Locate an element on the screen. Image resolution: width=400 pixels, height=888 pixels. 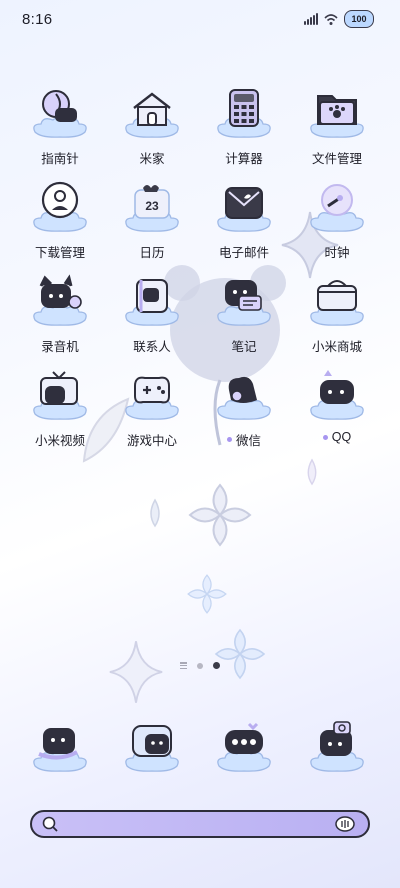
compass-icon is located at coordinates (60, 112).